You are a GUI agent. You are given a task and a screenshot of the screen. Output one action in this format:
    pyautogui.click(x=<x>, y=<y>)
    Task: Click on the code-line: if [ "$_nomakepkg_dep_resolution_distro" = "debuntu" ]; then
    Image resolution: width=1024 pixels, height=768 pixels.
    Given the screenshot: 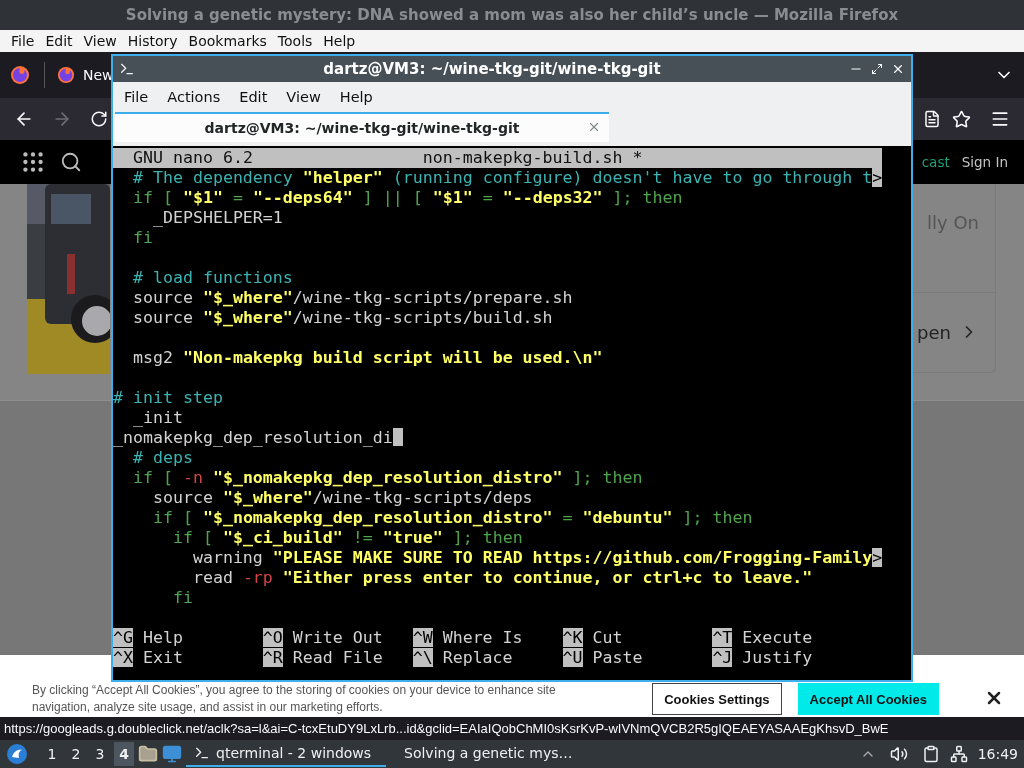 What is the action you would take?
    pyautogui.click(x=452, y=518)
    